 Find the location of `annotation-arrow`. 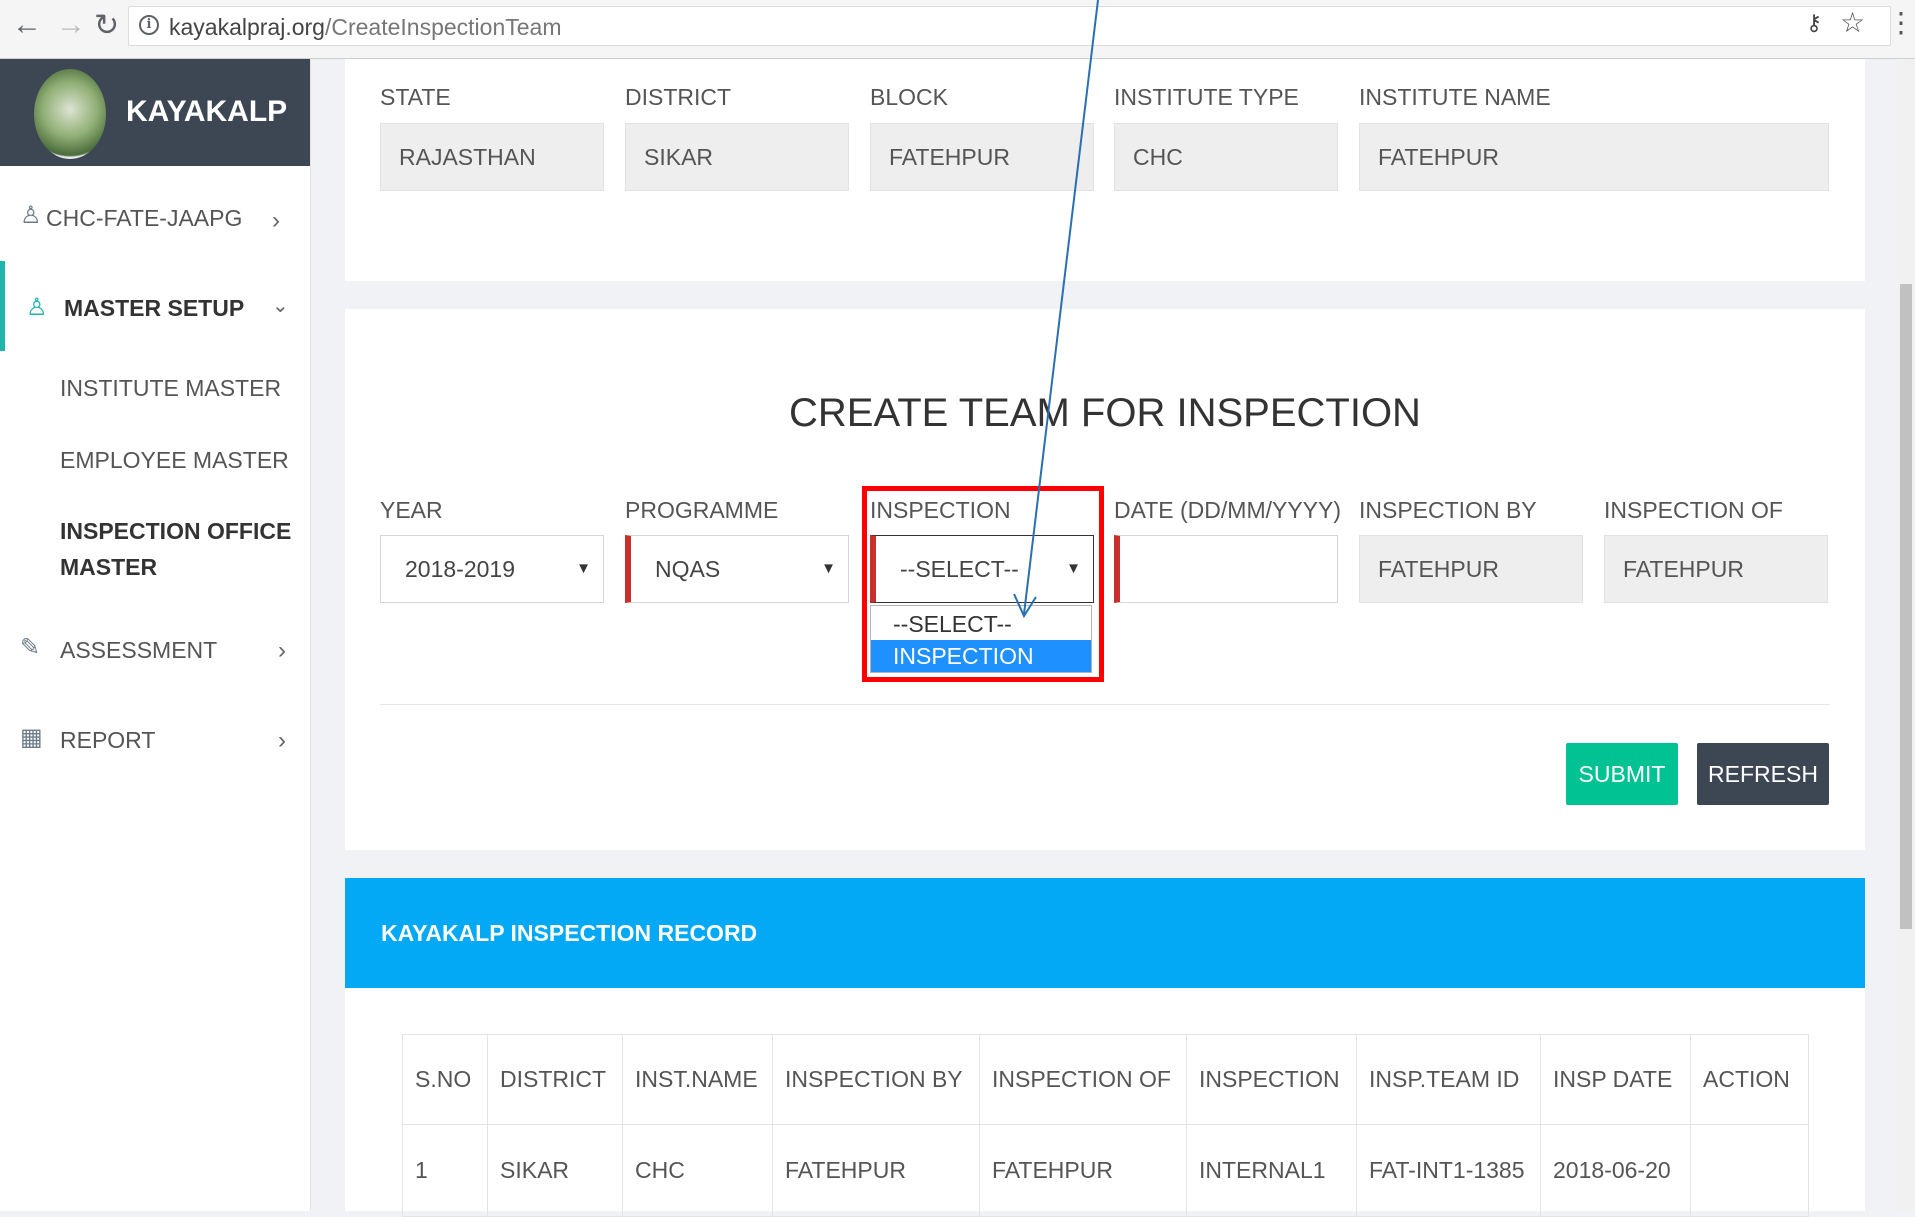

annotation-arrow is located at coordinates (1056, 309).